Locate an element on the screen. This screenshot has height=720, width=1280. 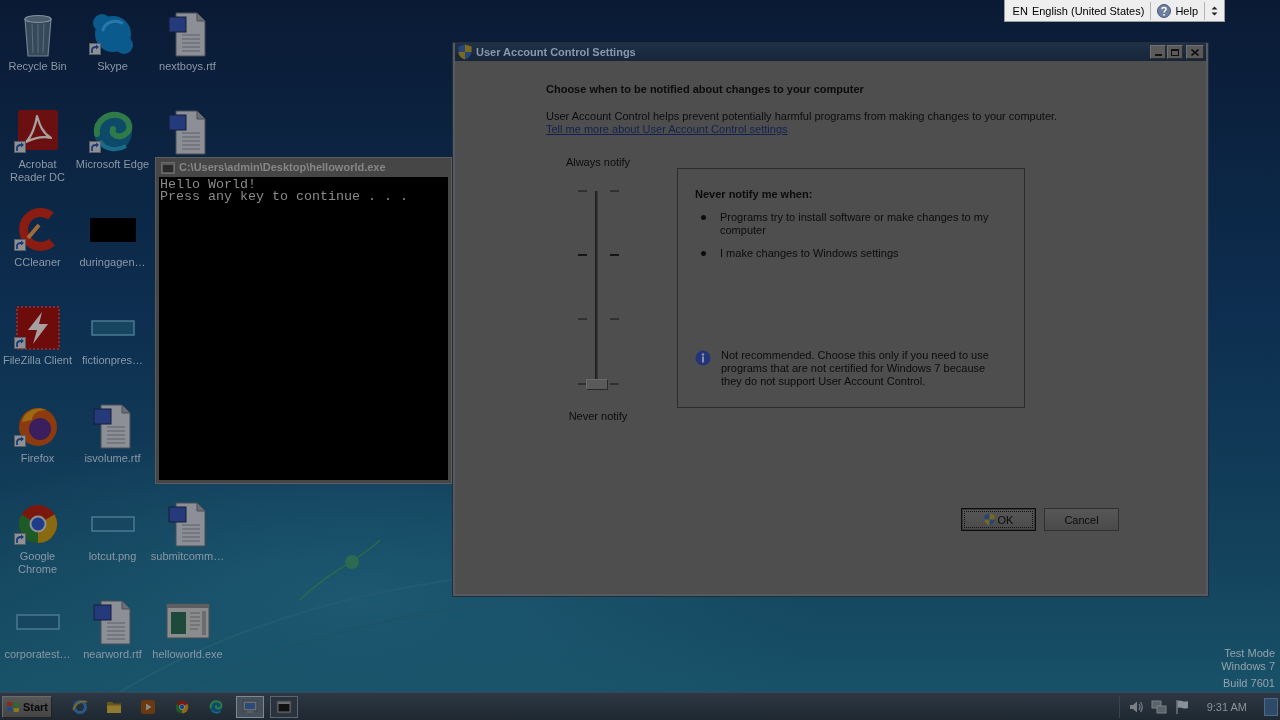
slider-label: Never notify is located at coordinates (598, 416).